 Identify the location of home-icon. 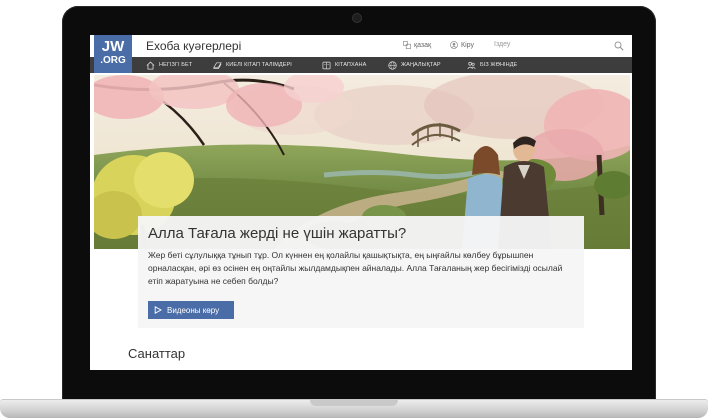
(150, 65).